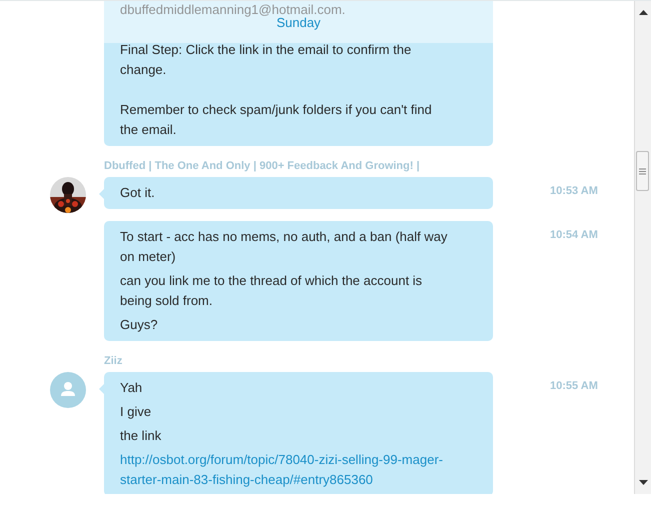 The height and width of the screenshot is (521, 651). What do you see at coordinates (139, 325) in the screenshot?
I see `message-text: Guys?` at bounding box center [139, 325].